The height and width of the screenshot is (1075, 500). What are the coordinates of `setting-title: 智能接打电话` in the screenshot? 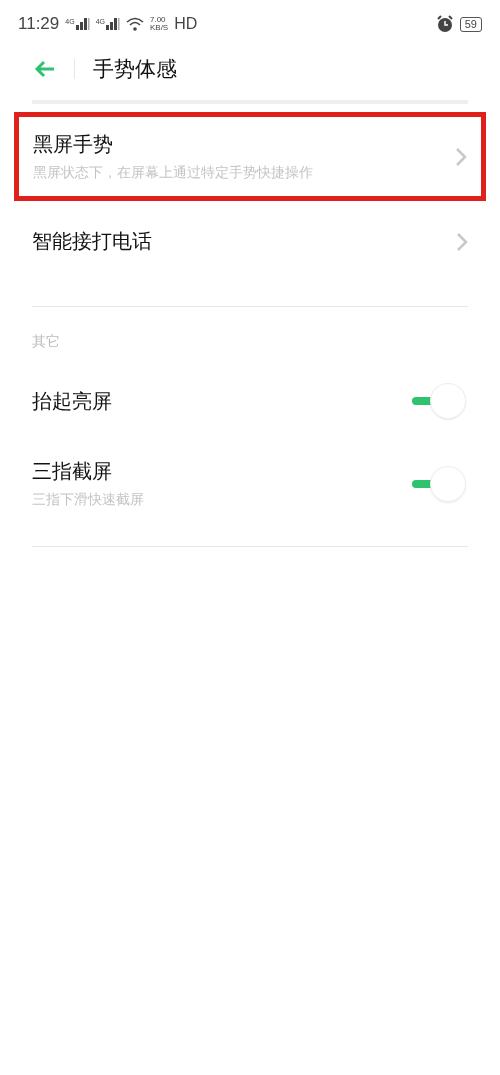 It's located at (92, 241).